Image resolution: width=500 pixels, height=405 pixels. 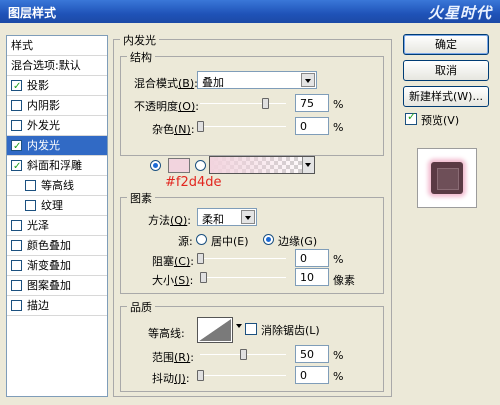 I want to click on method-value: 柔和, so click(x=213, y=219).